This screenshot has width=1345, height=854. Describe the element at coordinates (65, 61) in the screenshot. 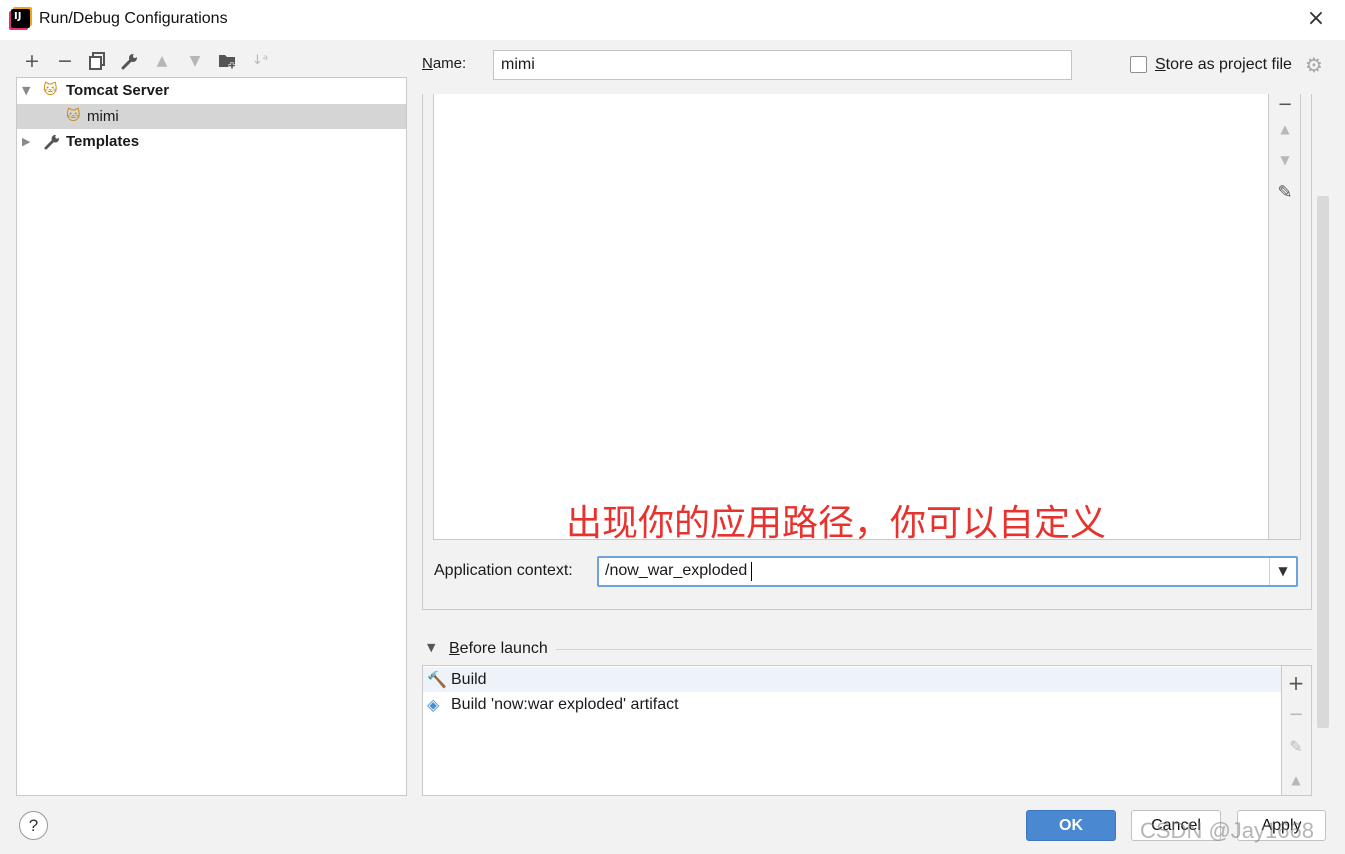

I see `remove-configuration-button: −` at that location.